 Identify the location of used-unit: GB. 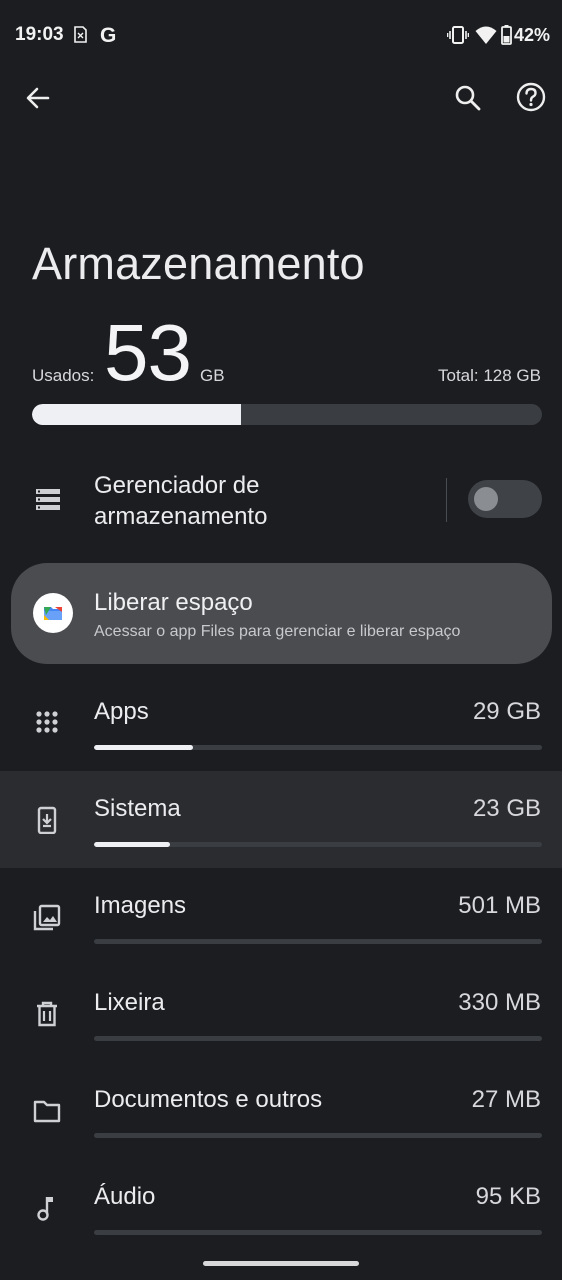
(212, 375).